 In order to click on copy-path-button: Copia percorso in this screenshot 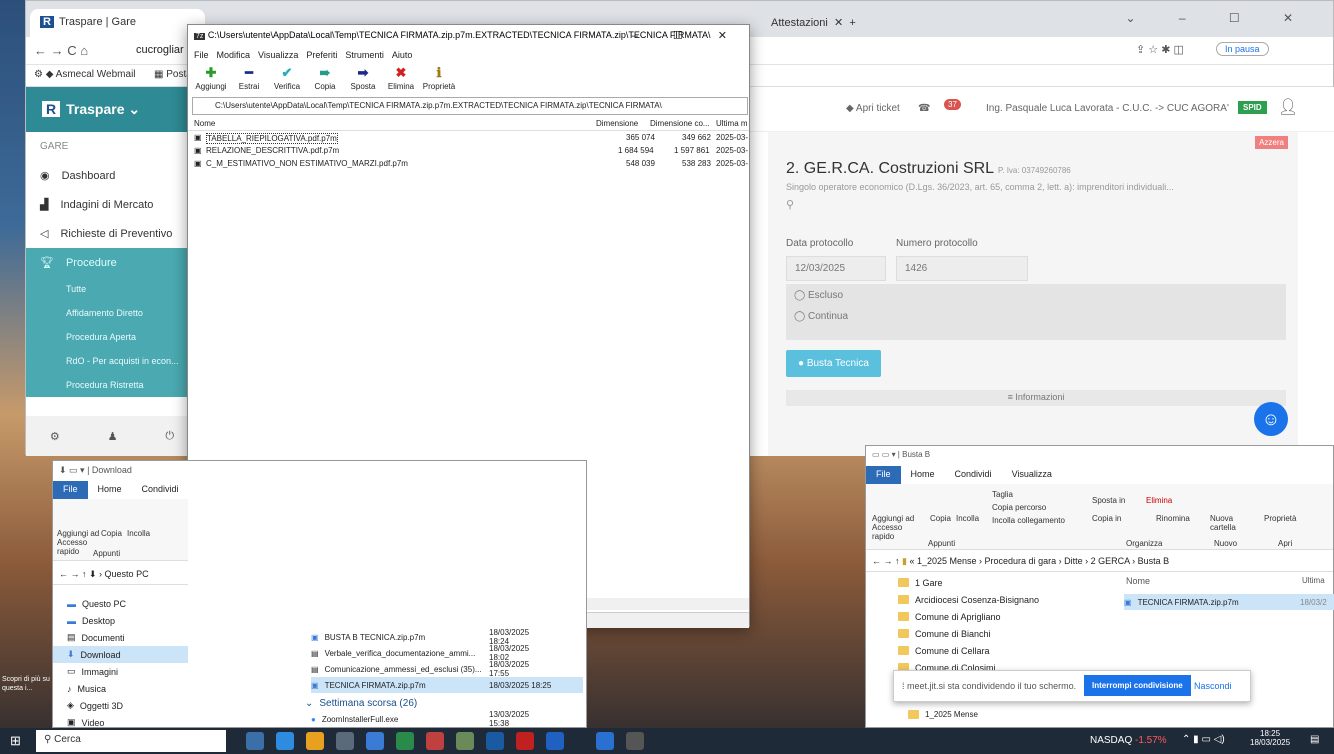, I will do `click(1019, 507)`.